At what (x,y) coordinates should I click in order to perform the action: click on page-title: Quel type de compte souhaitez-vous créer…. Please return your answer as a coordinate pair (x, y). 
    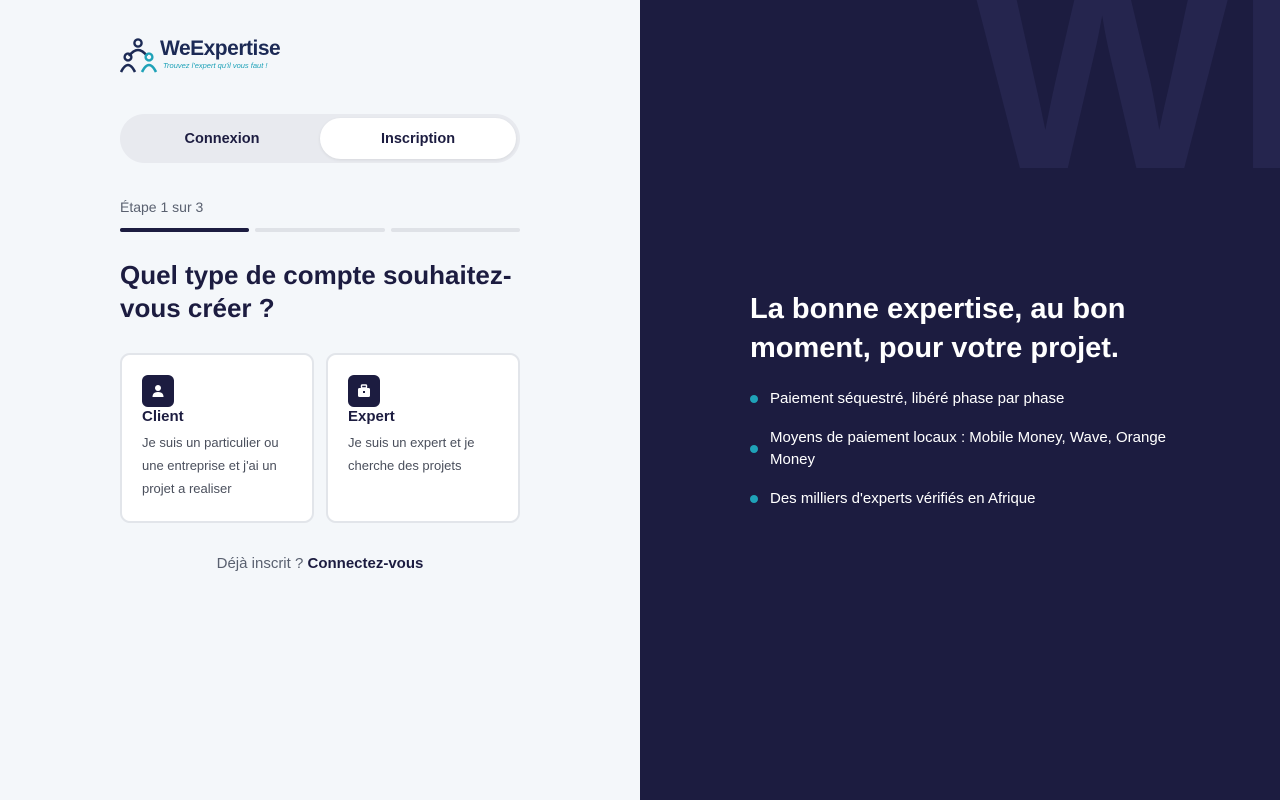
    Looking at the image, I should click on (316, 291).